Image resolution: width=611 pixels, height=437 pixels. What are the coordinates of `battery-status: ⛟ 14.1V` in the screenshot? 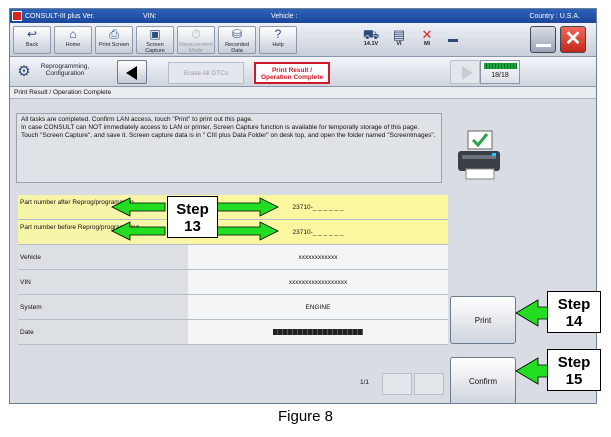 It's located at (371, 38).